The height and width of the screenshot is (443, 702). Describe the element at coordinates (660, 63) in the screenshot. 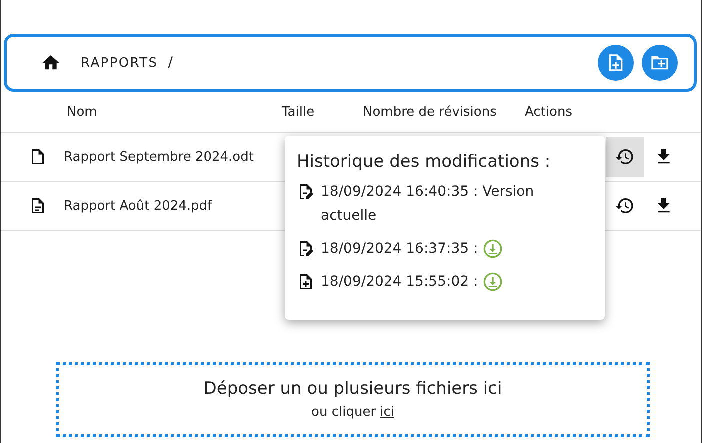

I see `new-folder-button` at that location.